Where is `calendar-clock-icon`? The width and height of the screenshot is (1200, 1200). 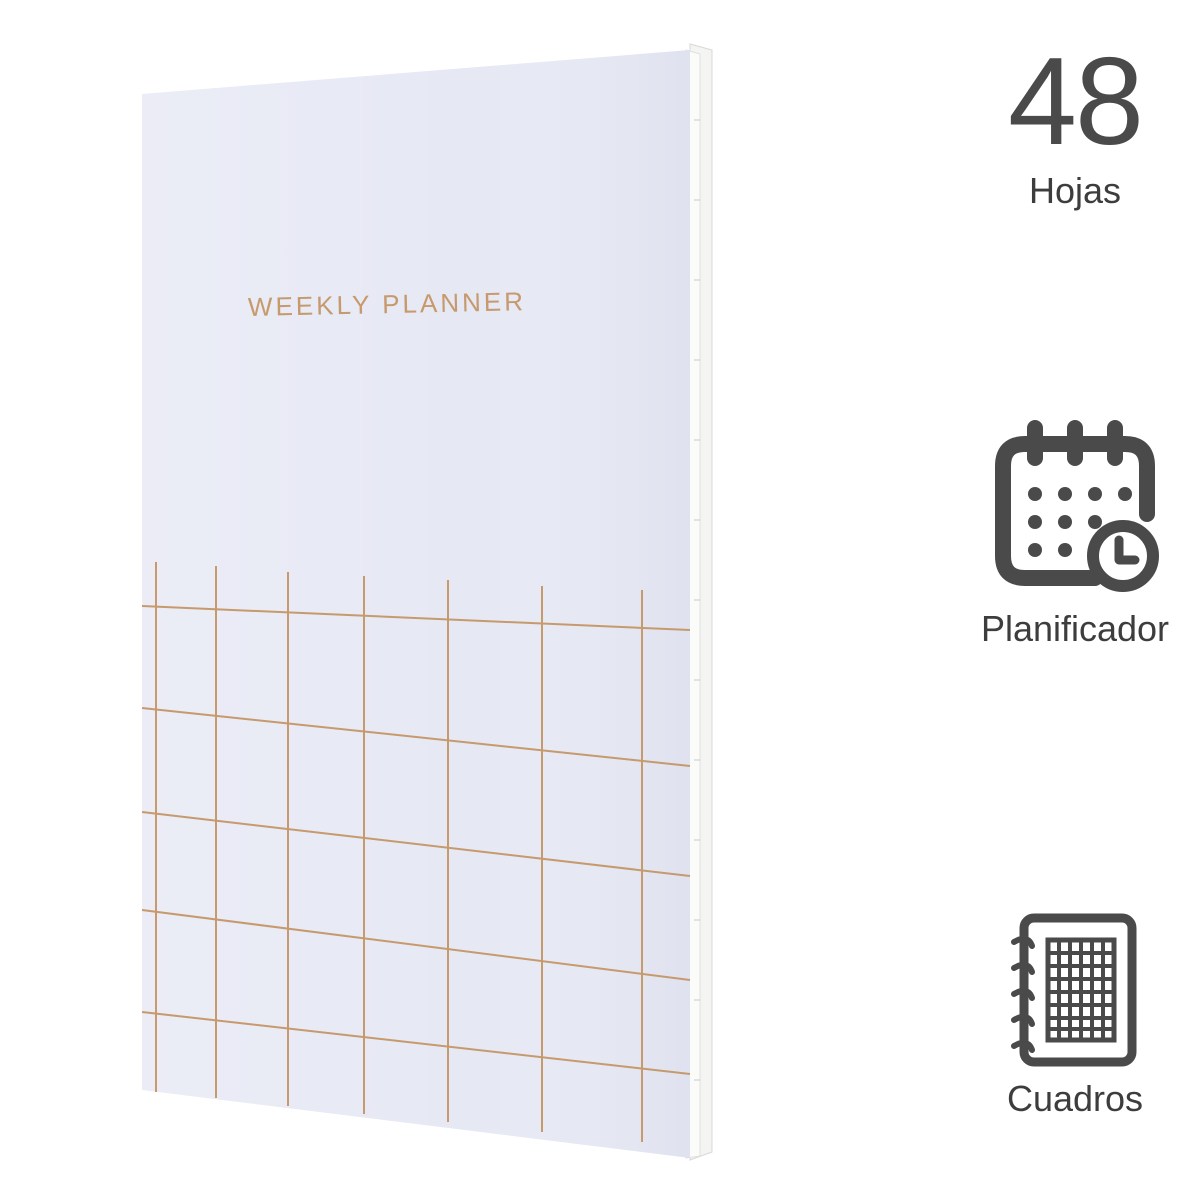 calendar-clock-icon is located at coordinates (1077, 506).